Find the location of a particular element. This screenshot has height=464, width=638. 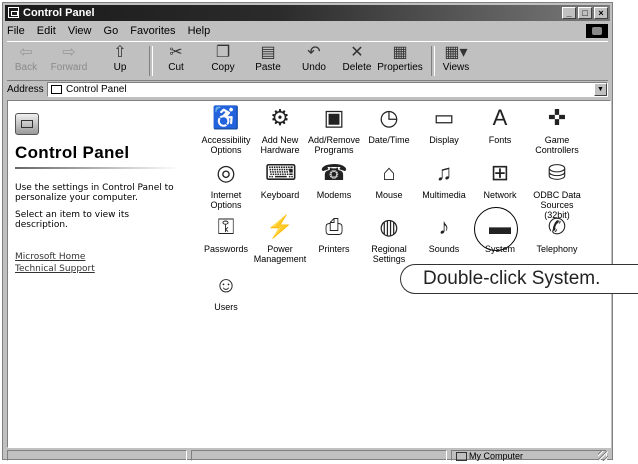

system-icon: ▬ is located at coordinates (500, 226).